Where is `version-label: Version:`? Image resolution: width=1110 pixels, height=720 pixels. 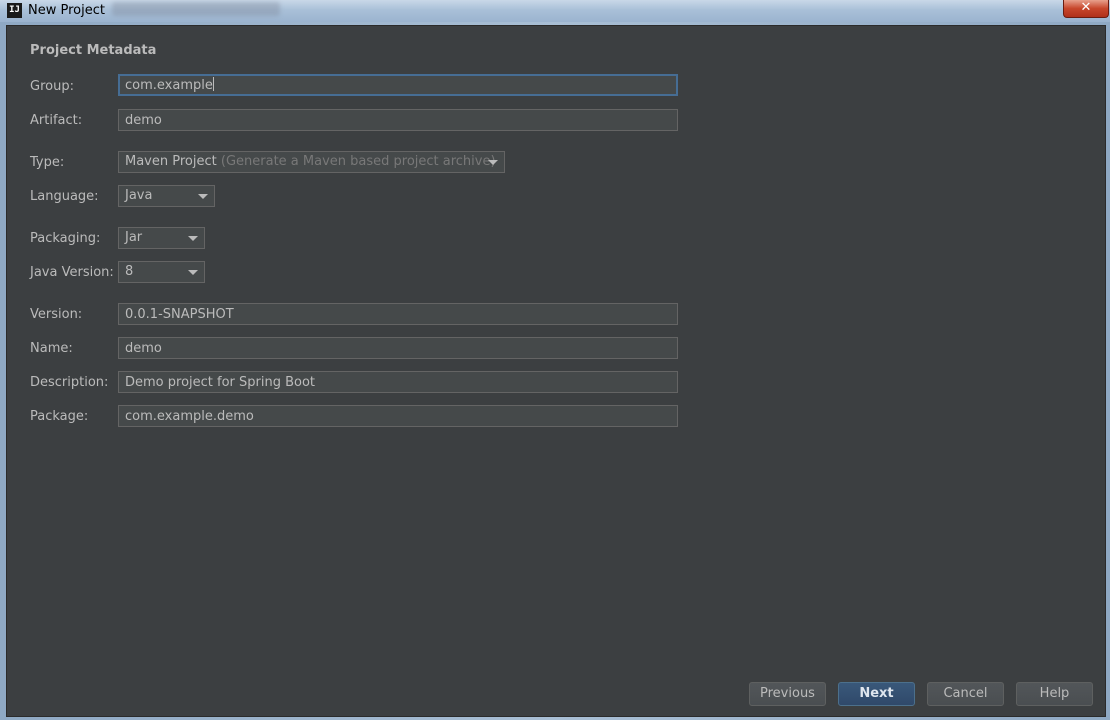
version-label: Version: is located at coordinates (56, 314).